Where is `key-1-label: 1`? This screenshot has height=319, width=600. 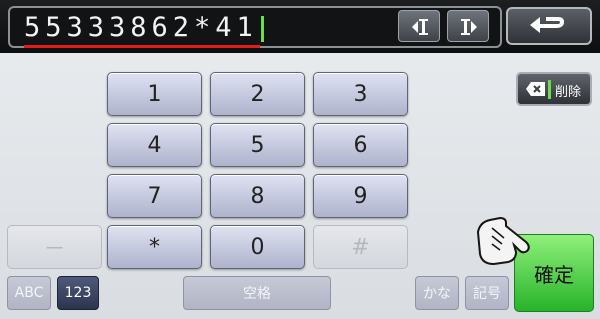 key-1-label: 1 is located at coordinates (154, 94).